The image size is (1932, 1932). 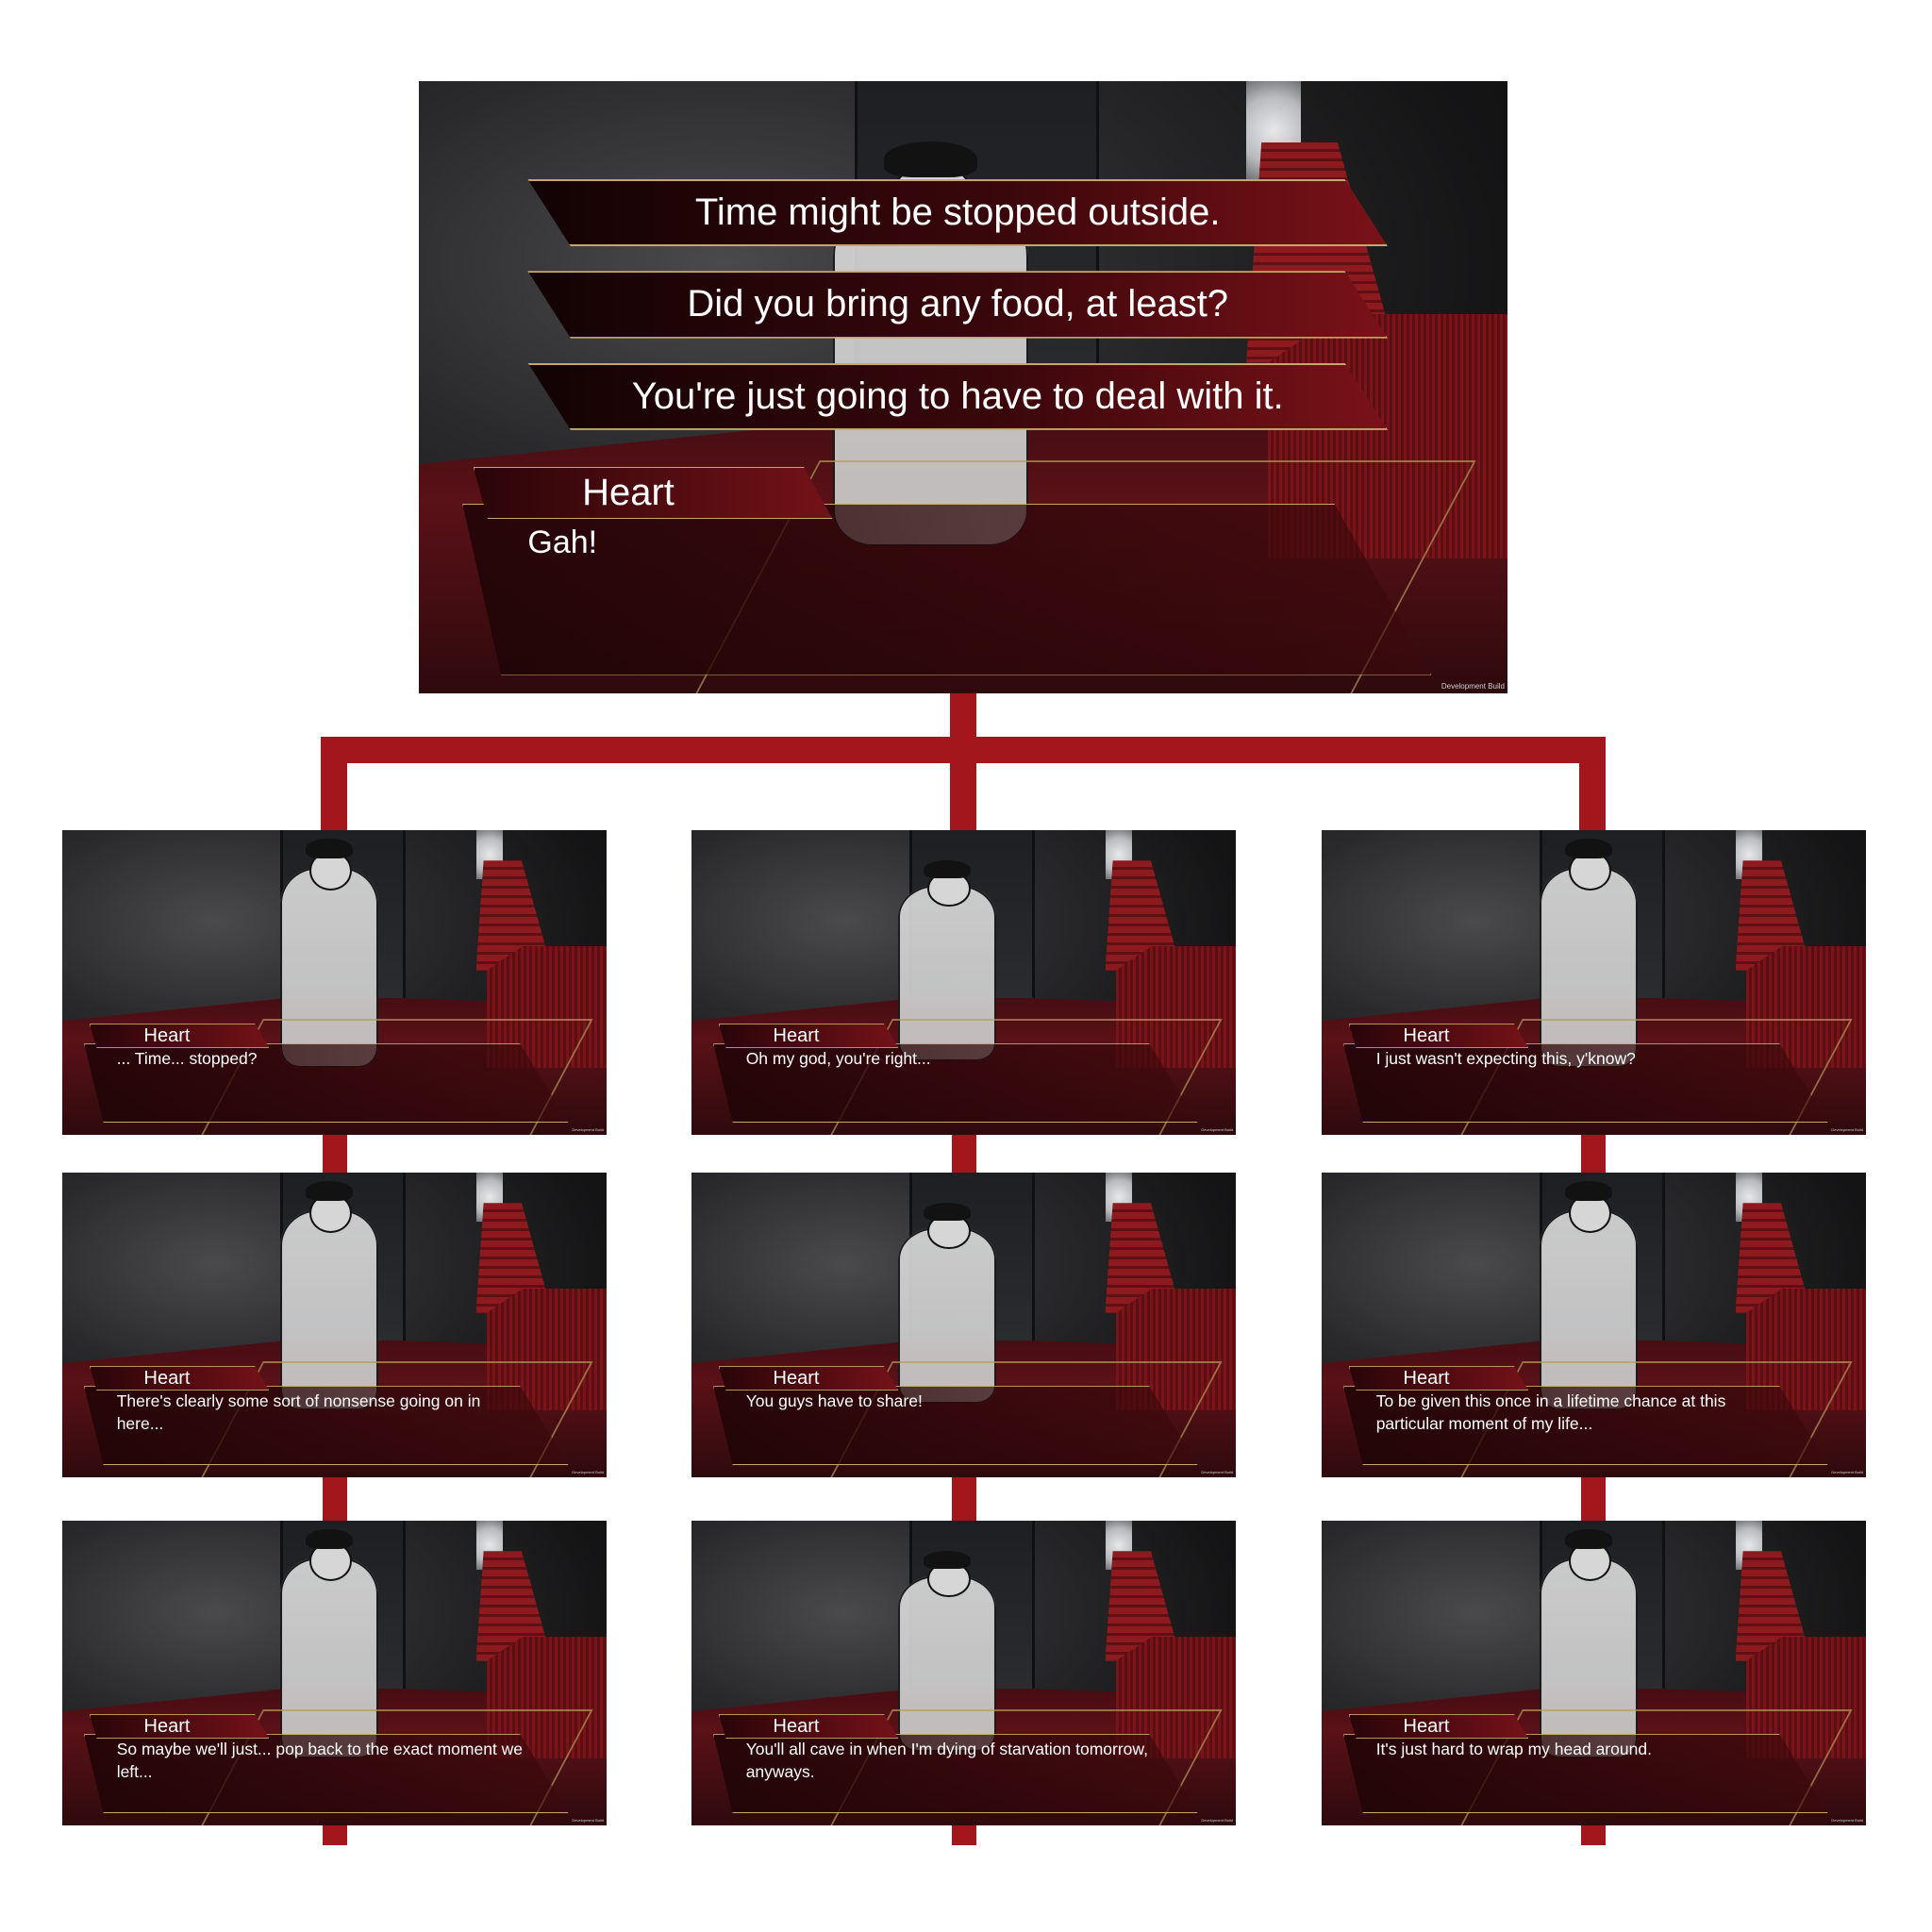 I want to click on tree-connector-branch-2-tail, so click(x=964, y=1834).